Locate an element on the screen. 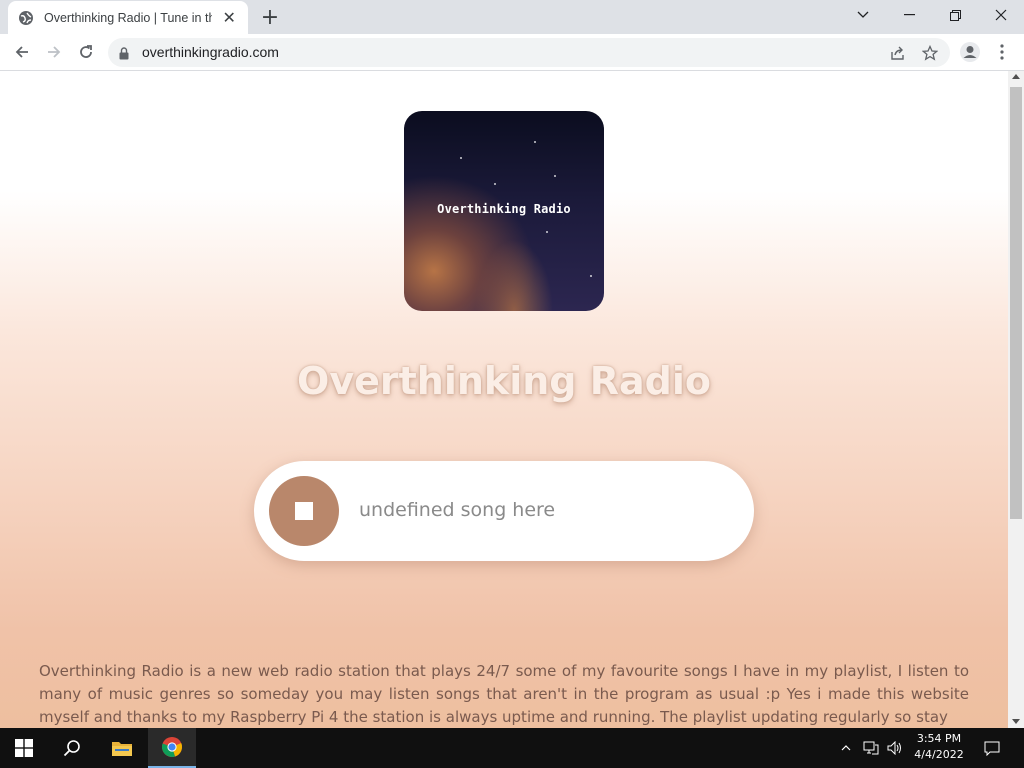  cover-title: Overthinking Radio is located at coordinates (504, 209).